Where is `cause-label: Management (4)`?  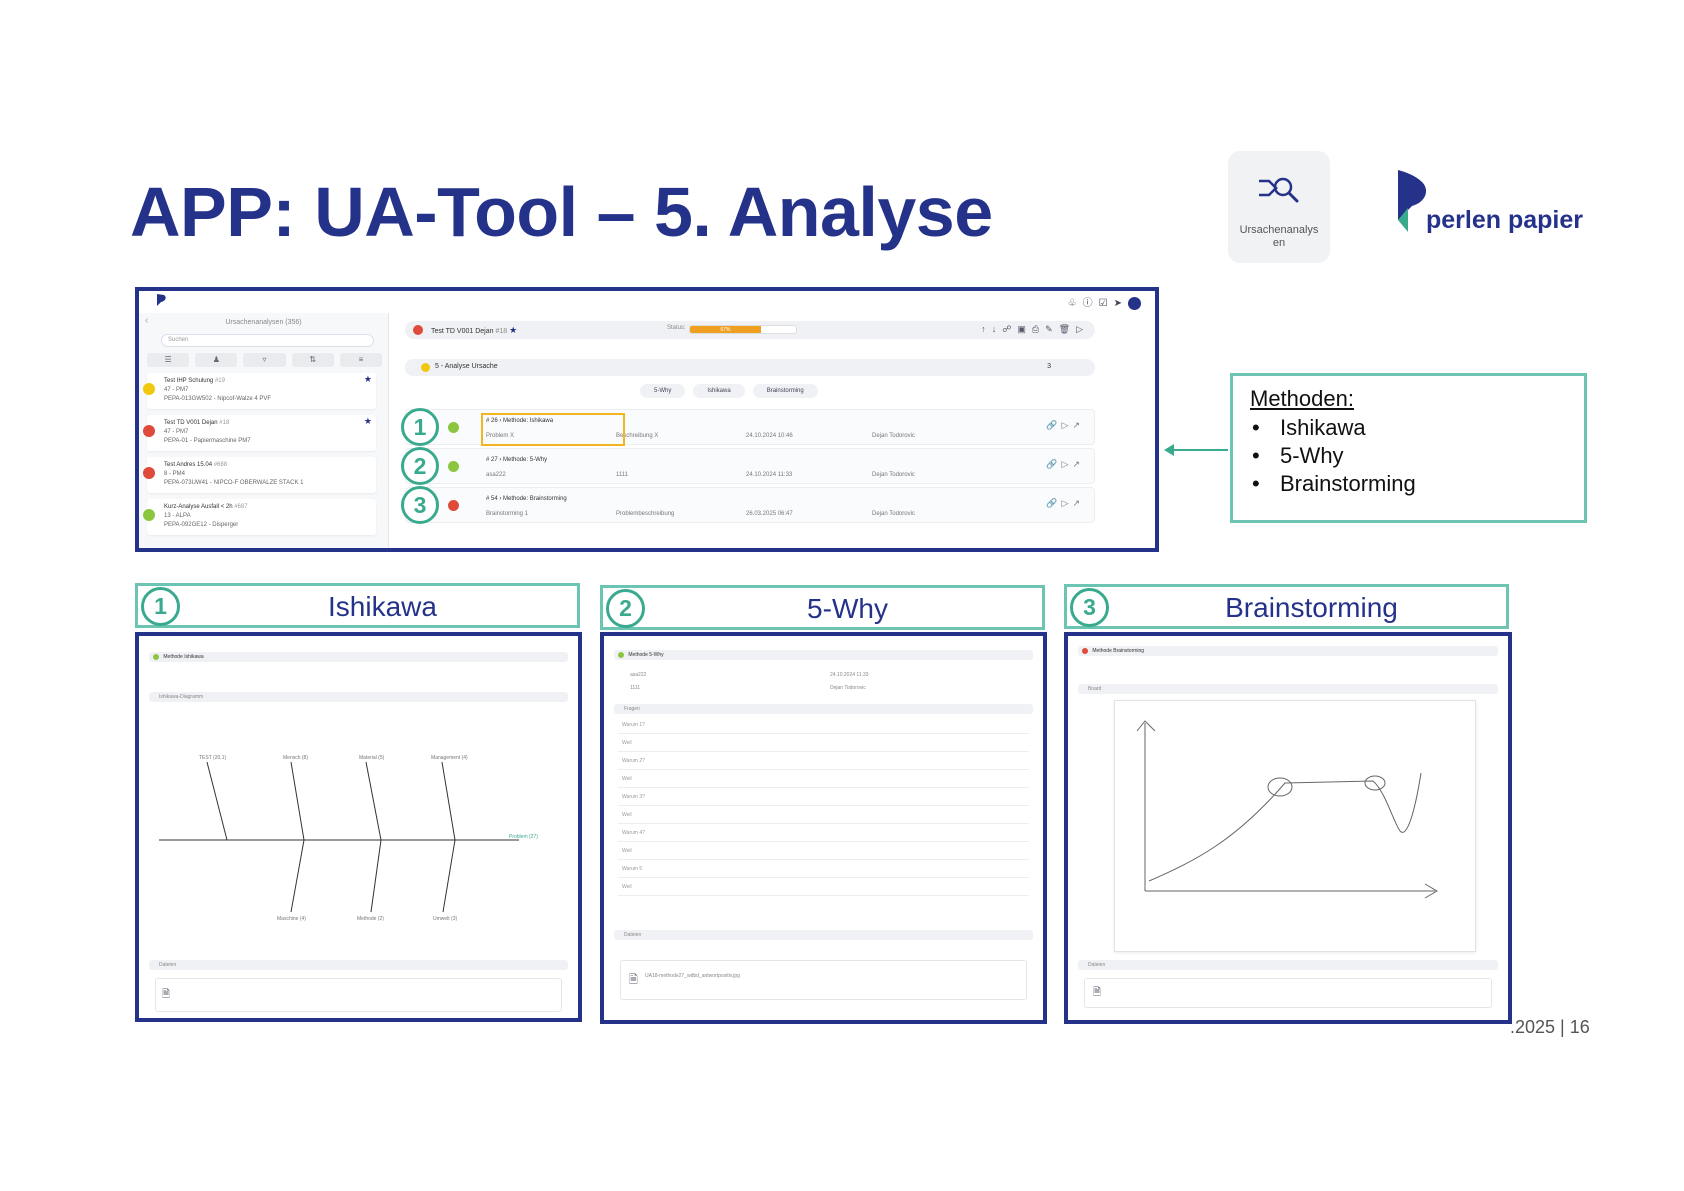
cause-label: Management (4) is located at coordinates (449, 758).